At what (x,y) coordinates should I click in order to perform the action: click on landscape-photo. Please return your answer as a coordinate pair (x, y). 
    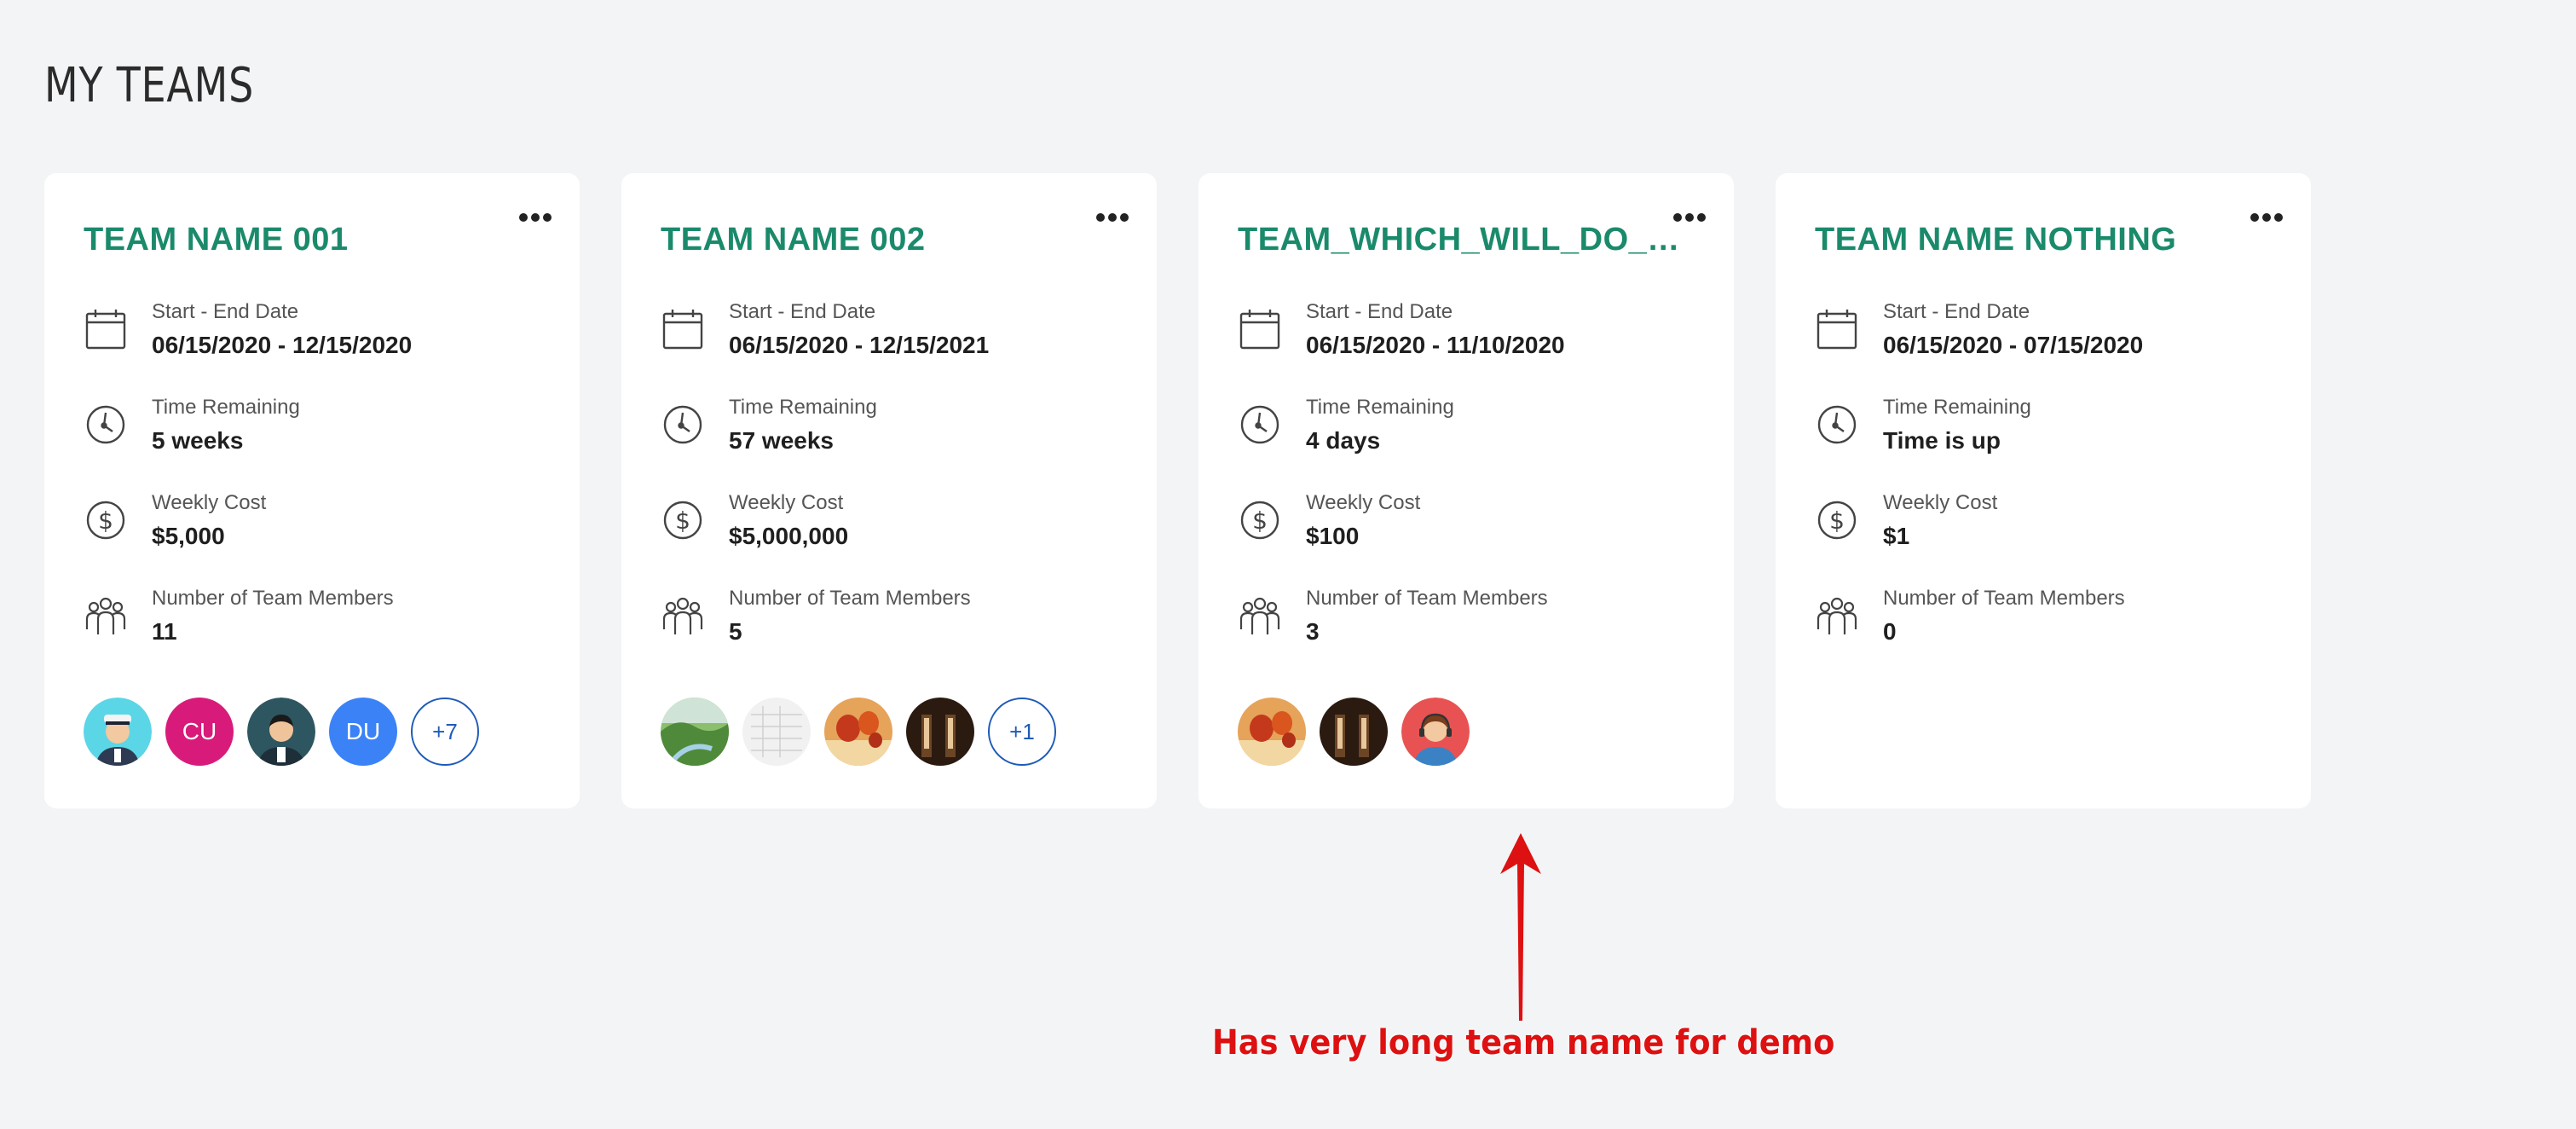
    Looking at the image, I should click on (695, 732).